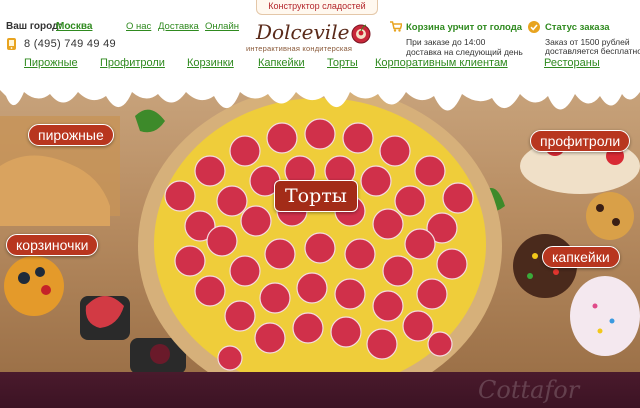 This screenshot has height=408, width=640. What do you see at coordinates (446, 42) in the screenshot?
I see `delivery-note-1: При заказе до 14:00` at bounding box center [446, 42].